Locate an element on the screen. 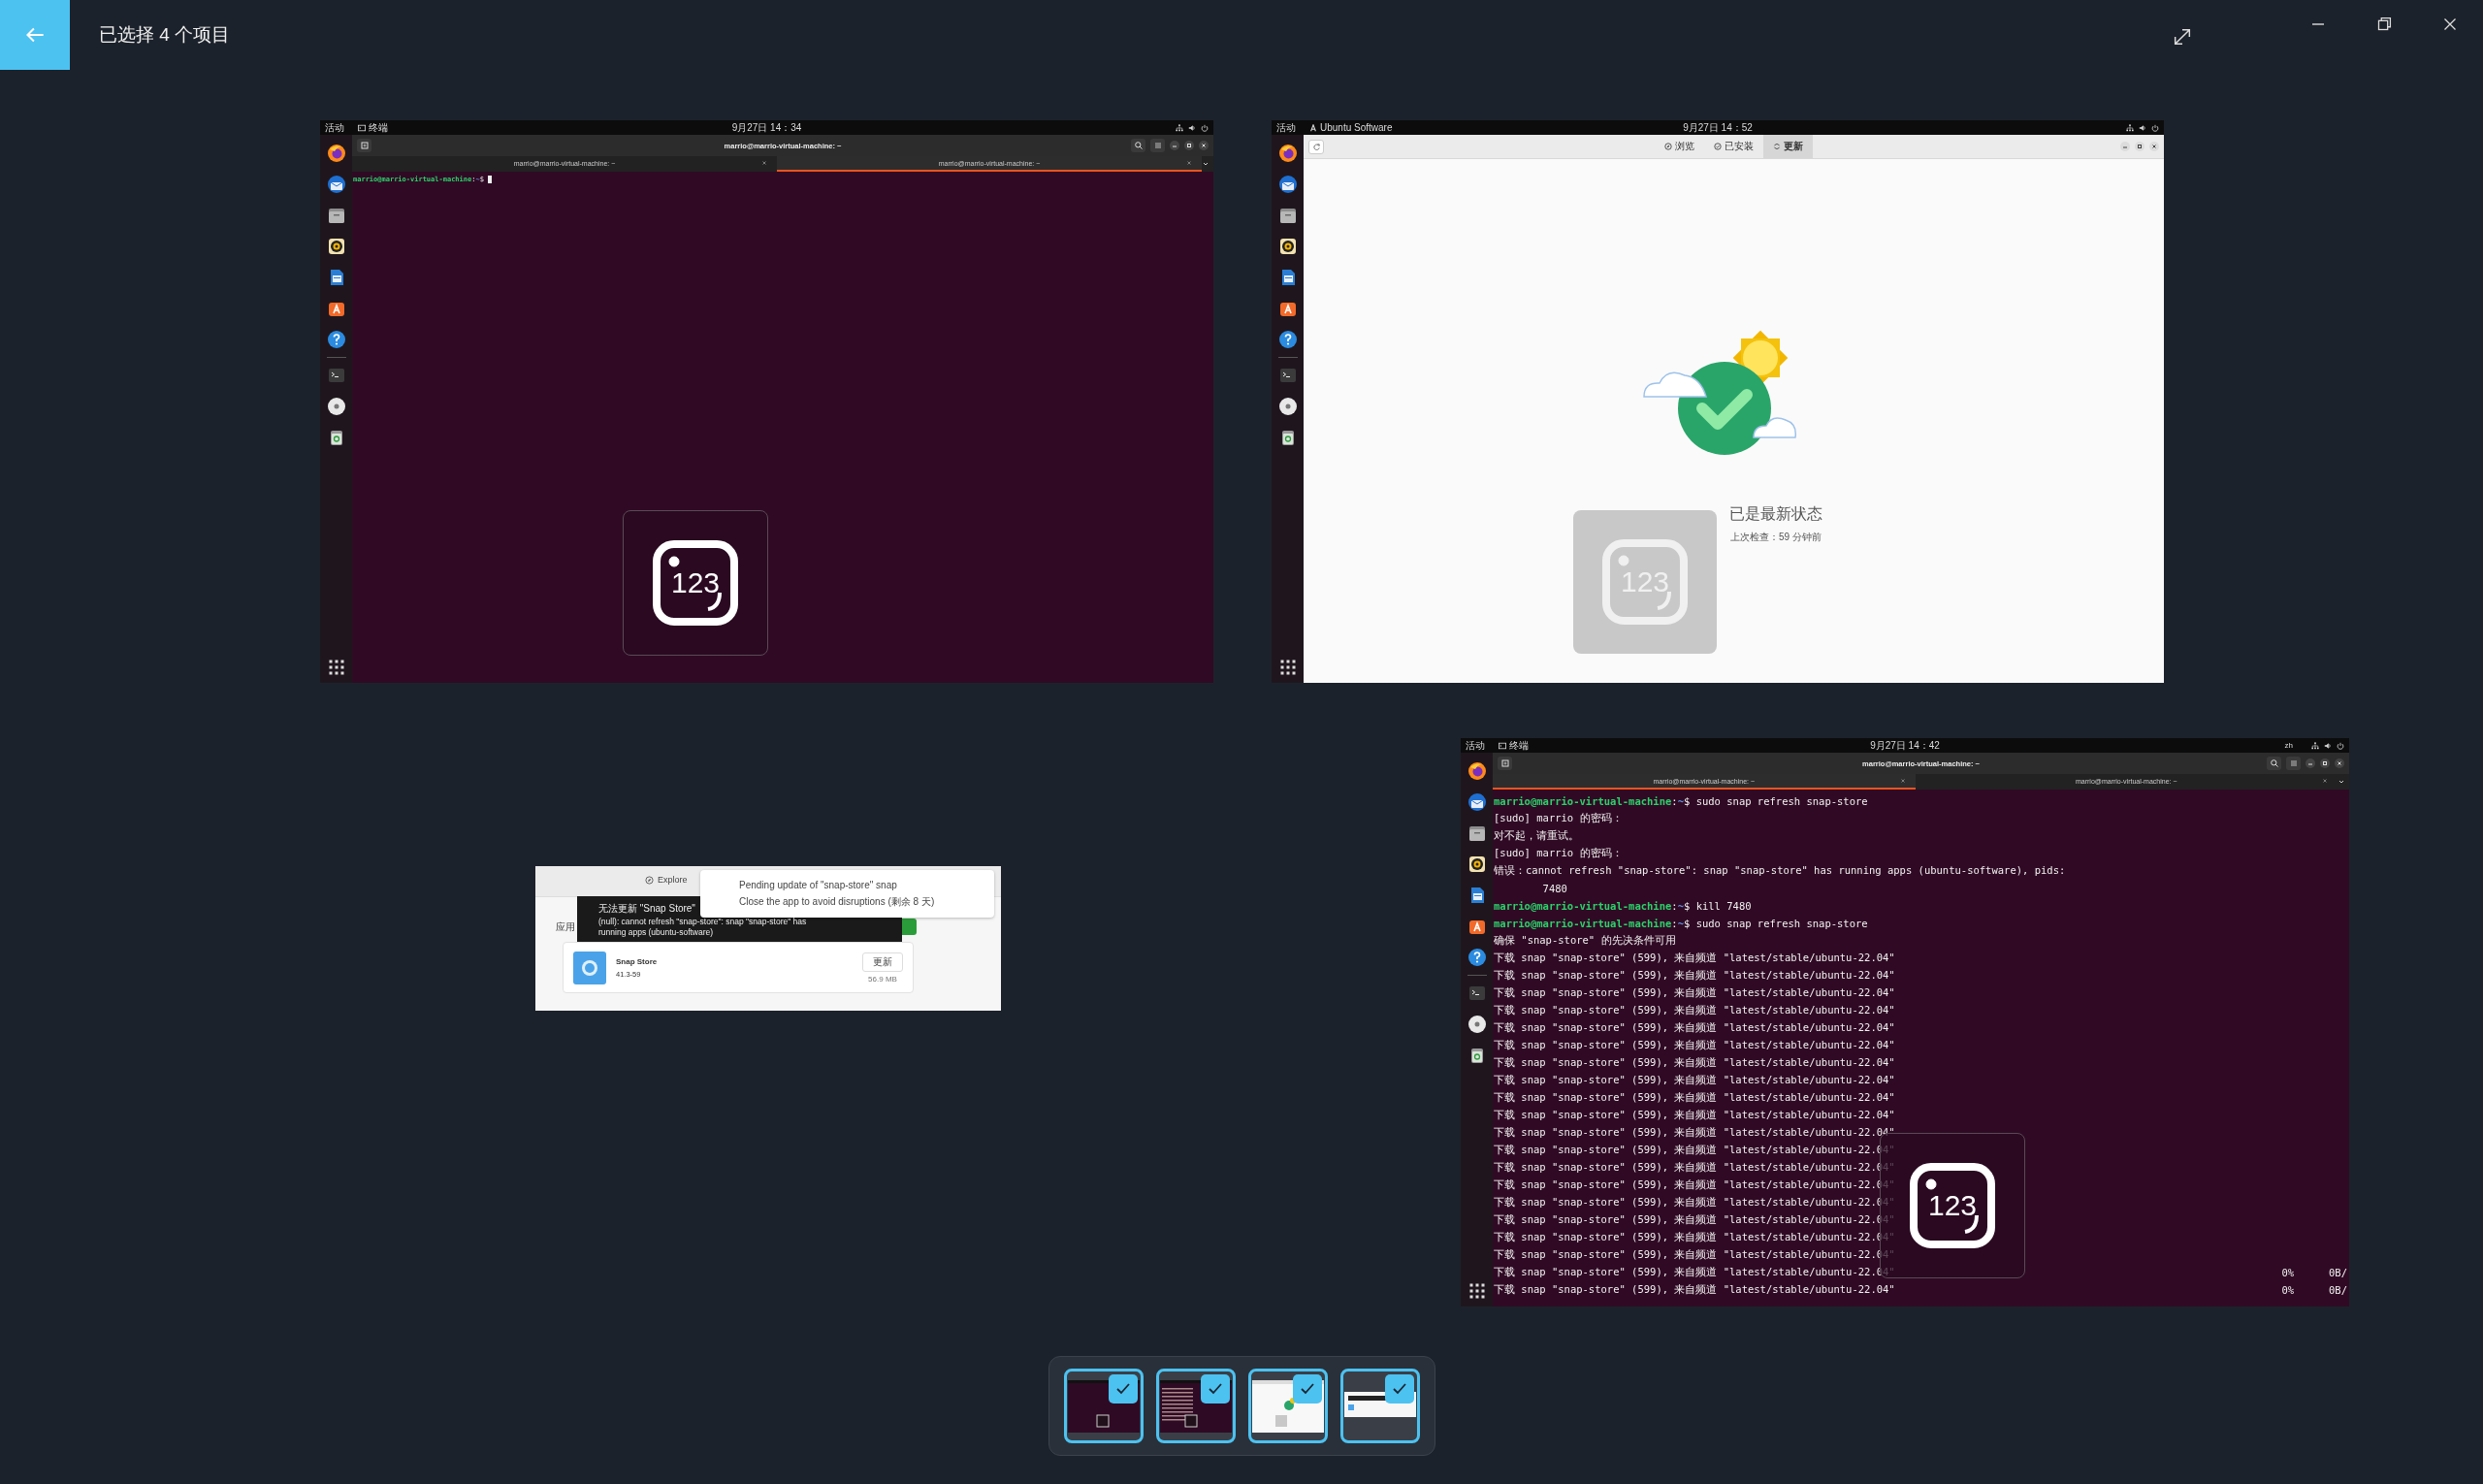 The height and width of the screenshot is (1484, 2483). view-tab: 更新 is located at coordinates (1788, 146).